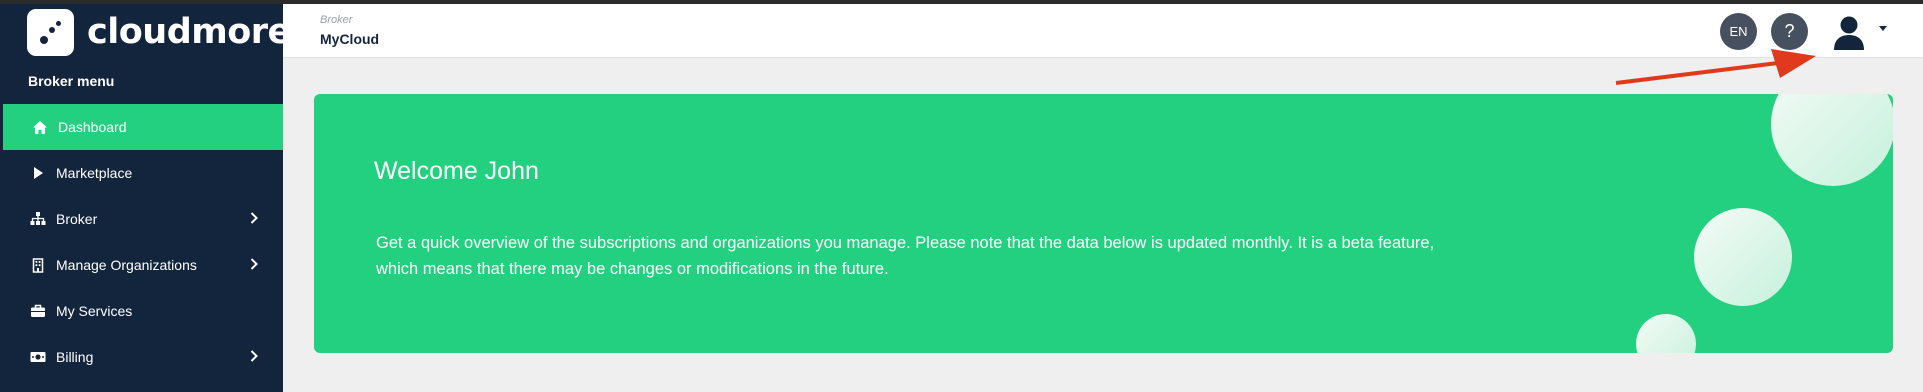  I want to click on sidebar-item-broker: Broker, so click(141, 219).